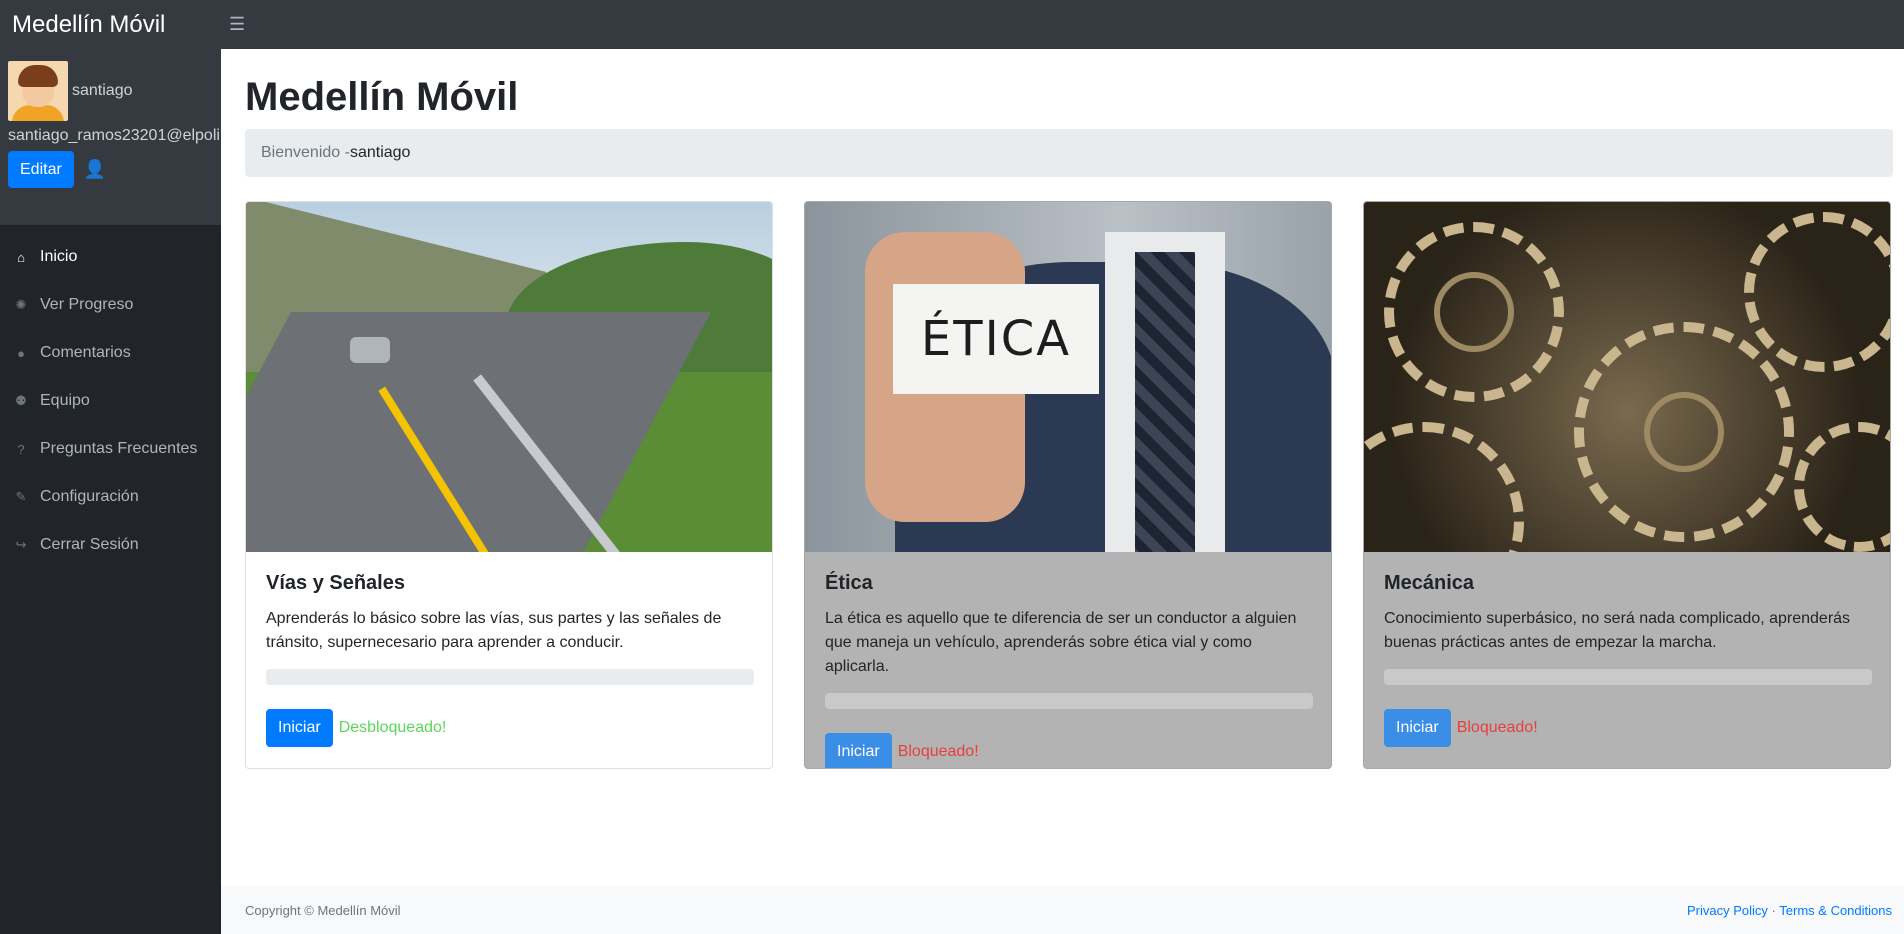 The image size is (1904, 934). What do you see at coordinates (1835, 910) in the screenshot?
I see `terms-link: Terms & Conditions` at bounding box center [1835, 910].